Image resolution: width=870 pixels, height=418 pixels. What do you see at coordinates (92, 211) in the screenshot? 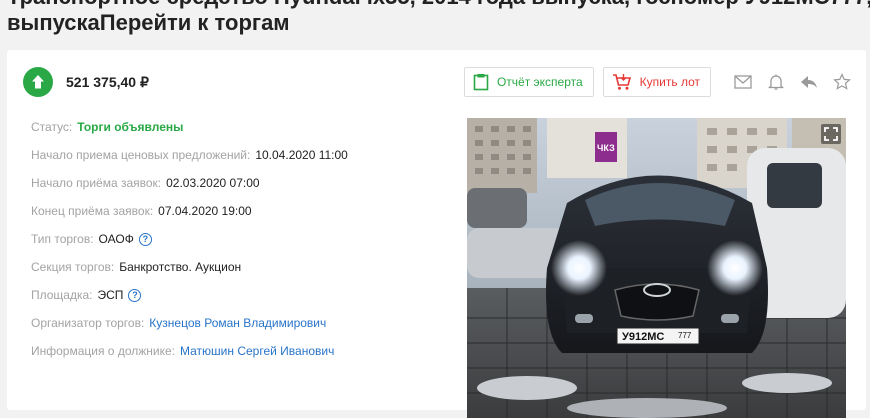
I see `application-end-label: Конец приёма заявок:` at bounding box center [92, 211].